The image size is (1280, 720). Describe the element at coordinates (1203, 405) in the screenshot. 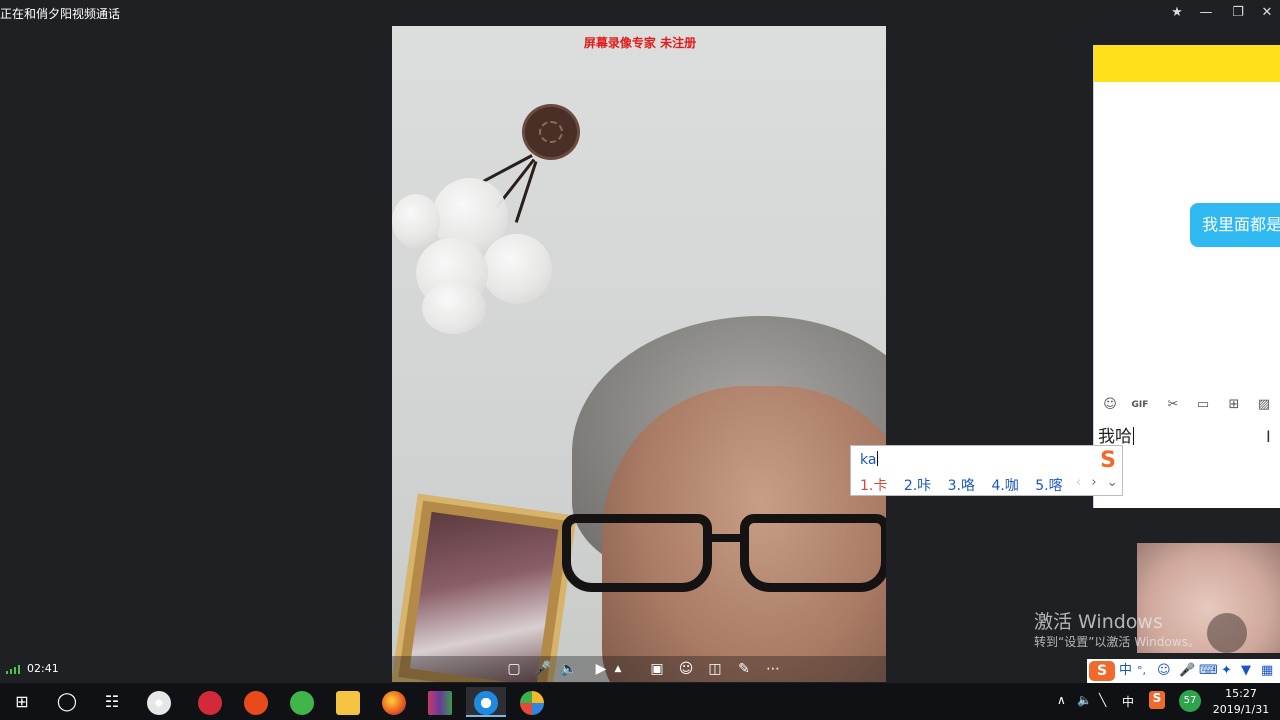

I see `folder-icon: ▭` at that location.